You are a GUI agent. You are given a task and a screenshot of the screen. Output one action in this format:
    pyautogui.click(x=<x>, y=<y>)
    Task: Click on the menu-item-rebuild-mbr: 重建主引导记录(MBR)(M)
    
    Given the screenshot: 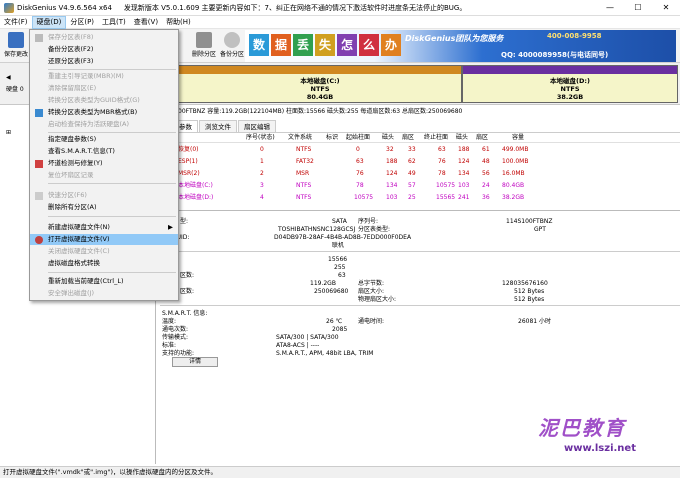 What is the action you would take?
    pyautogui.click(x=104, y=76)
    